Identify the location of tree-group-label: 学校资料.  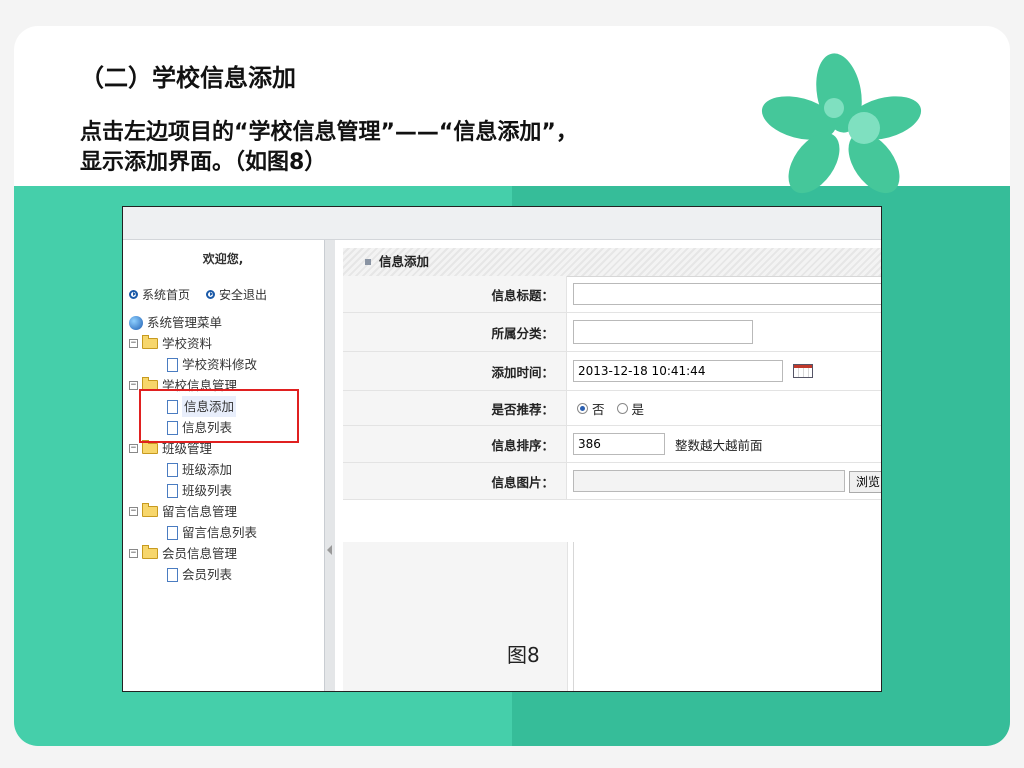
(187, 343).